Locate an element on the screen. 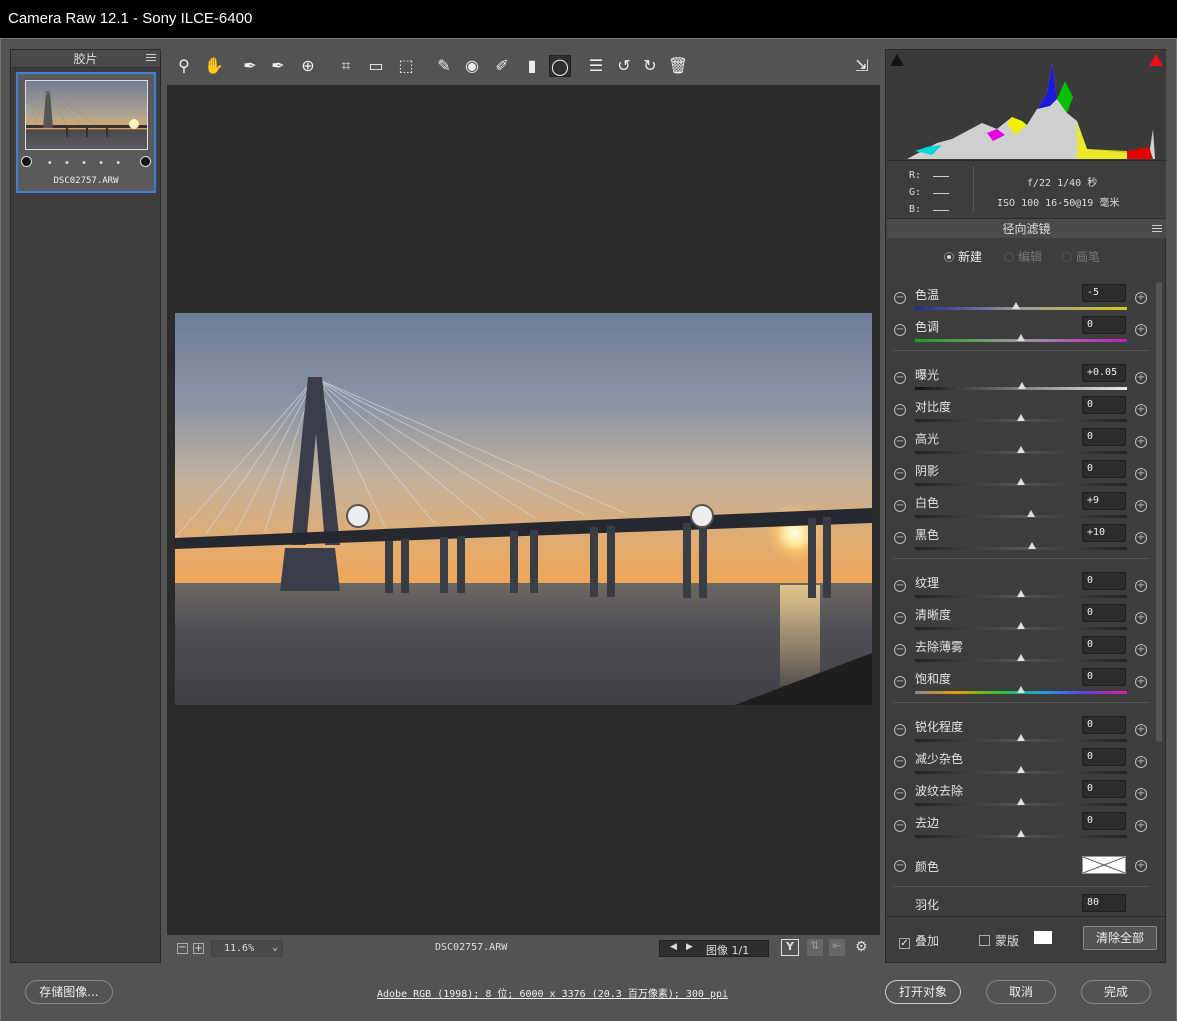 The width and height of the screenshot is (1177, 1021). slider-value-input: -5 is located at coordinates (1104, 293).